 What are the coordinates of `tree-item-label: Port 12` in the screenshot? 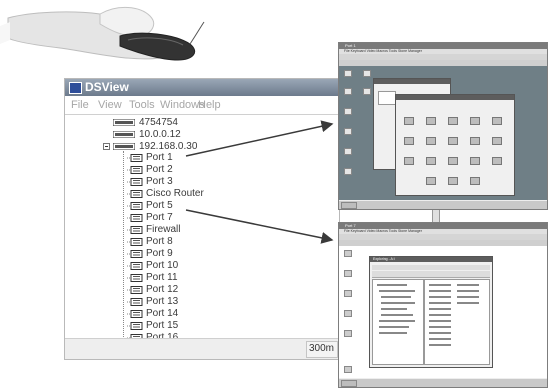 It's located at (162, 289).